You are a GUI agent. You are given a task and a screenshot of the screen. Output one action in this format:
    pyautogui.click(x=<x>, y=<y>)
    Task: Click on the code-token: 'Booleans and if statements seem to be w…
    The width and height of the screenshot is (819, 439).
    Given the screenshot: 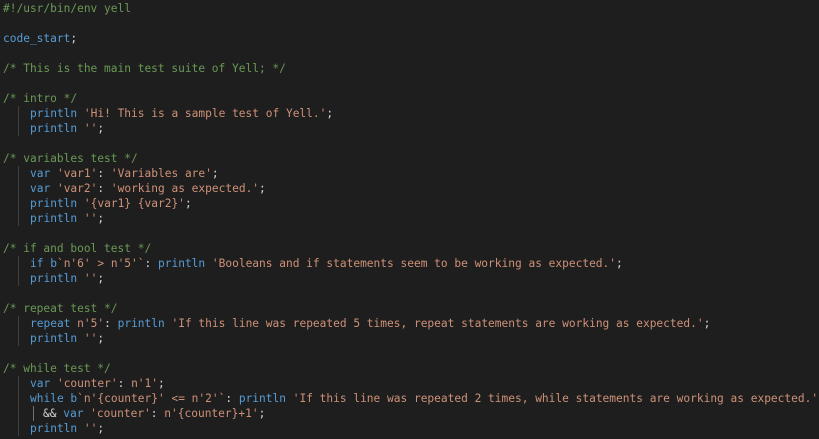 What is the action you would take?
    pyautogui.click(x=414, y=263)
    